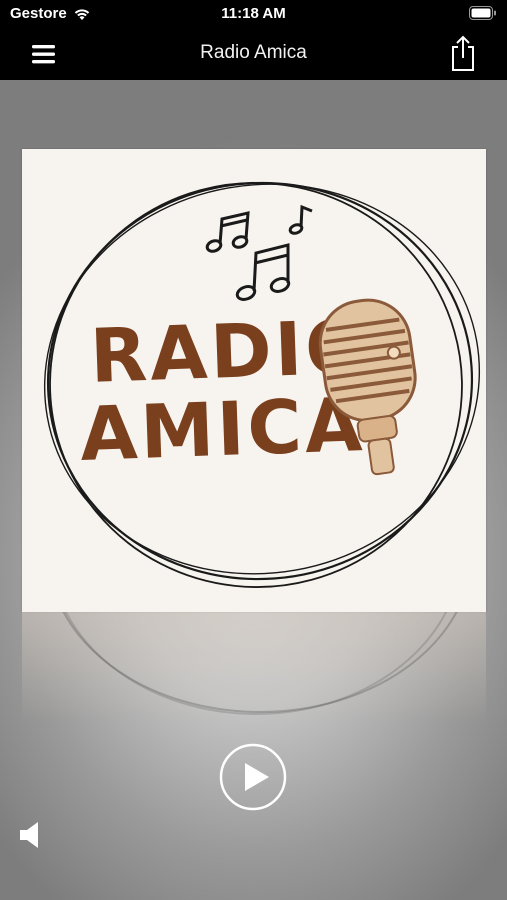 This screenshot has height=900, width=507. Describe the element at coordinates (260, 663) in the screenshot. I see `reflection-circles` at that location.